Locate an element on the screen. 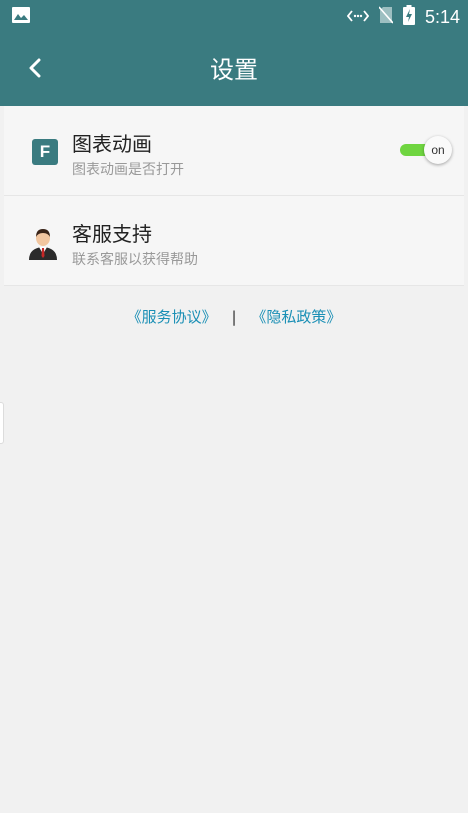 The image size is (468, 813). footer-links: 《服务协议》 | 《隐私政策》 is located at coordinates (234, 316).